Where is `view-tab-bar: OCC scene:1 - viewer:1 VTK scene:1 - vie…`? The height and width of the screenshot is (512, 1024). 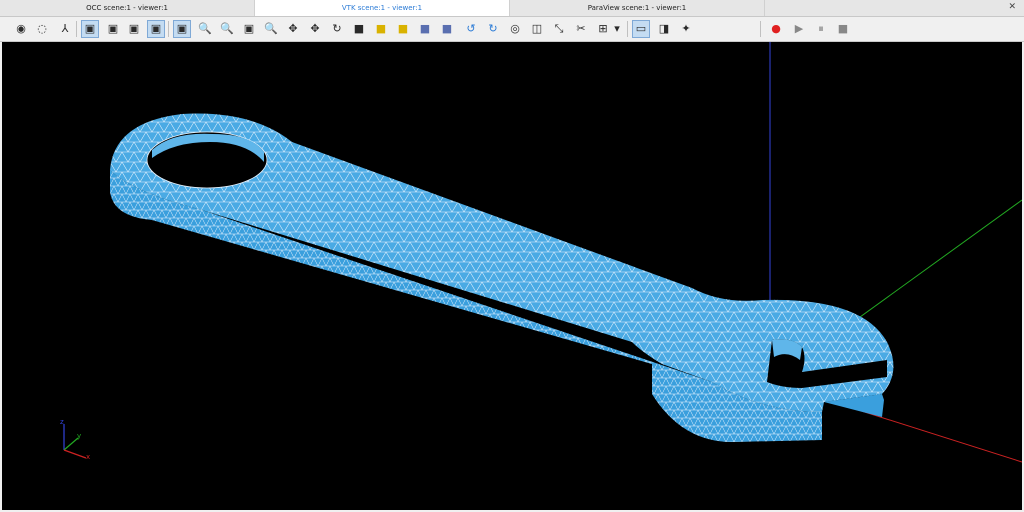 view-tab-bar: OCC scene:1 - viewer:1 VTK scene:1 - vie… is located at coordinates (512, 8).